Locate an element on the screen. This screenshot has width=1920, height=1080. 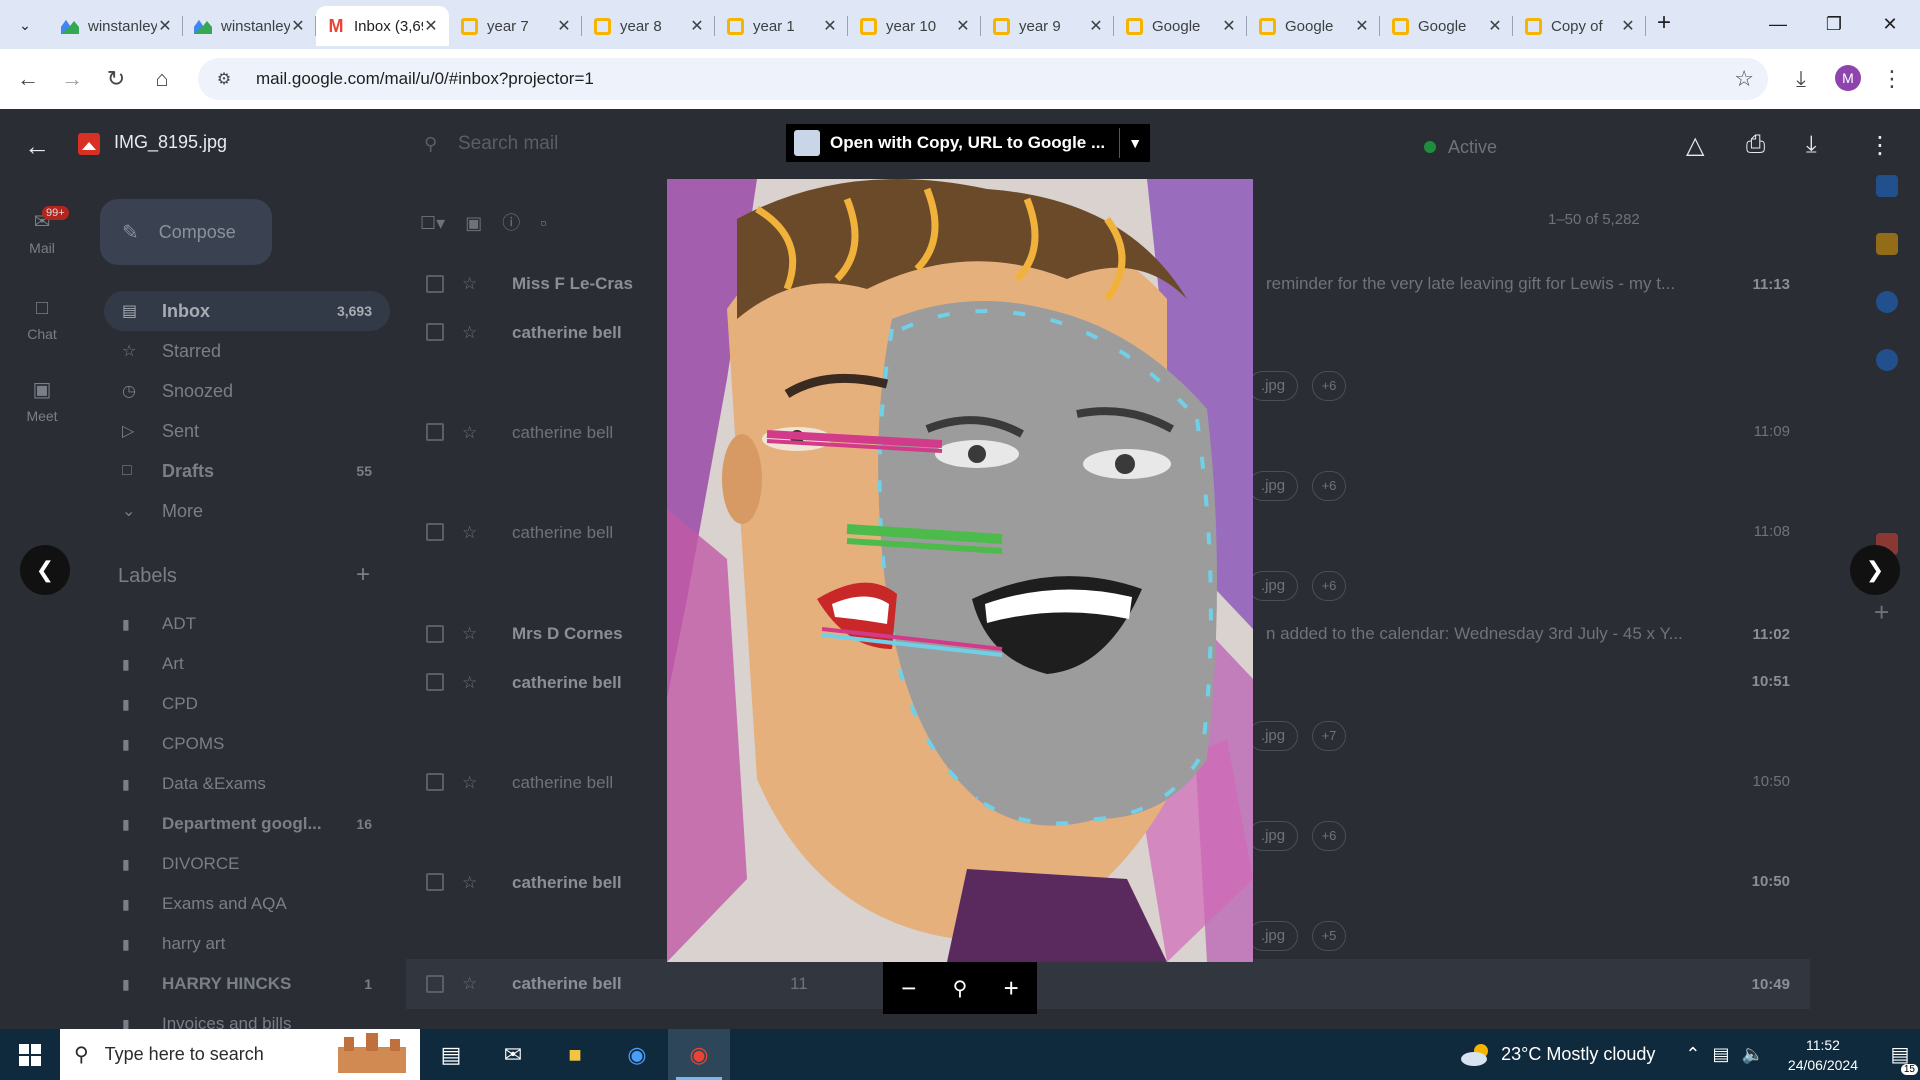
mail-row: ☆ catherine bell 11 10:49 is located at coordinates (1108, 984).